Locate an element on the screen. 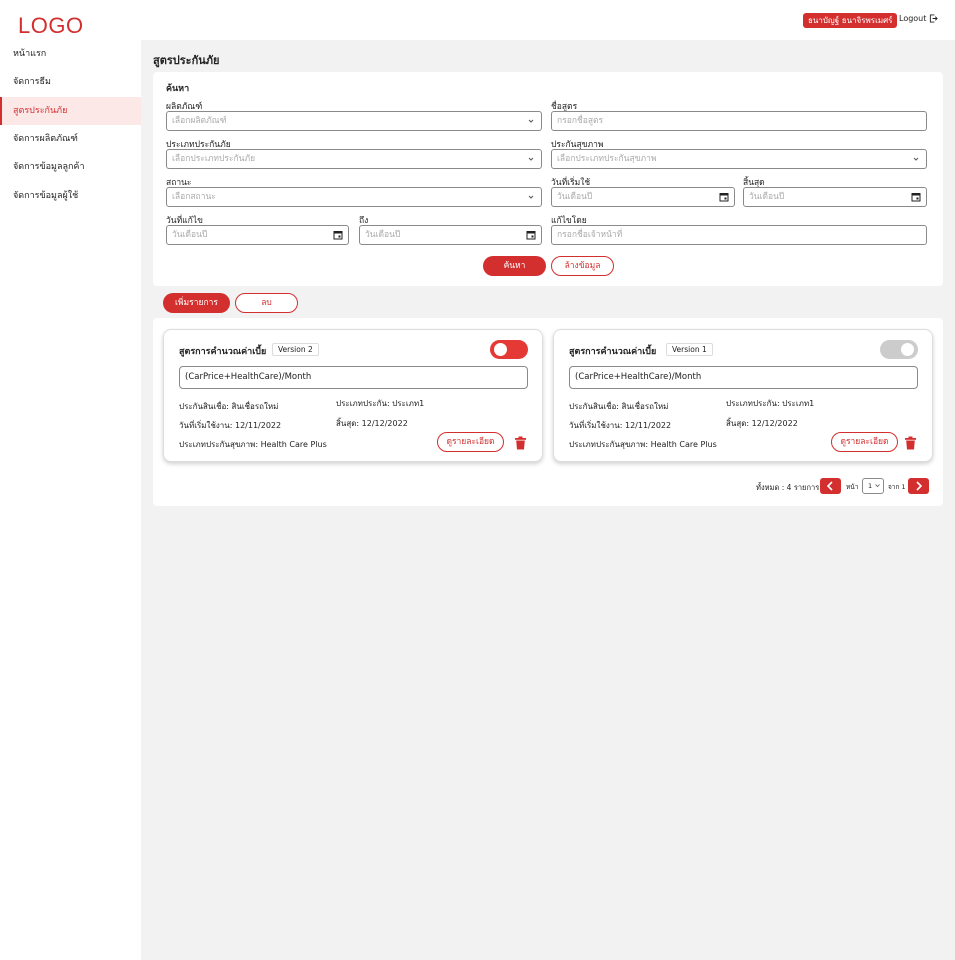 The height and width of the screenshot is (960, 955). current-page: 1 is located at coordinates (870, 486).